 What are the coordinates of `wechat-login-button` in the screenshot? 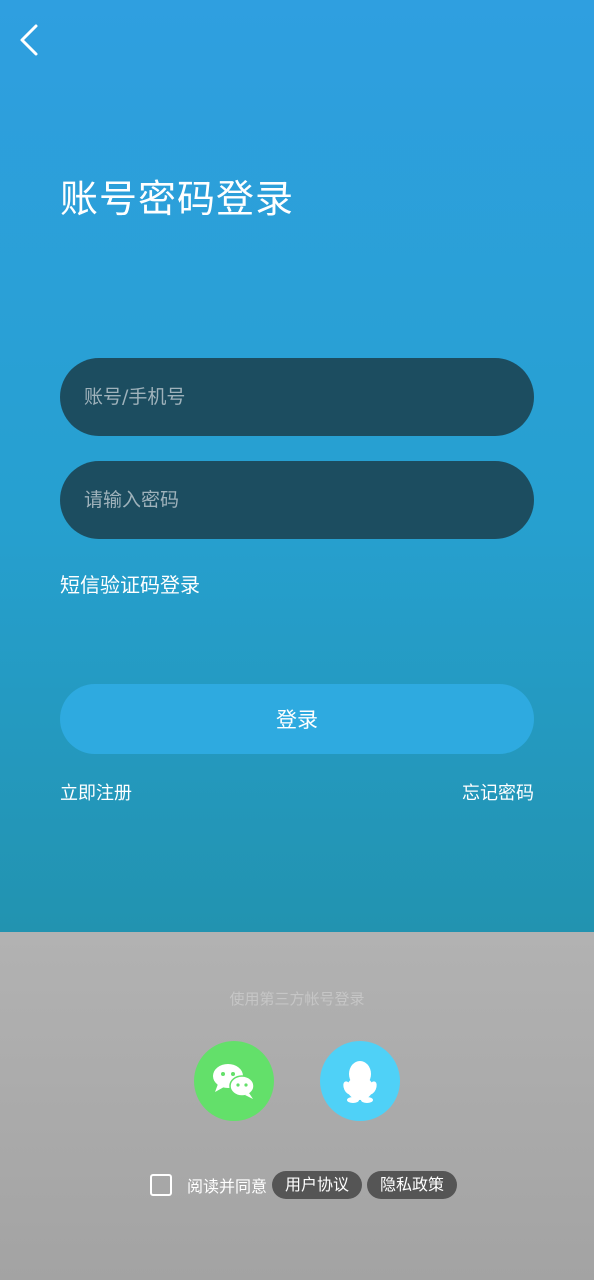 It's located at (234, 1081).